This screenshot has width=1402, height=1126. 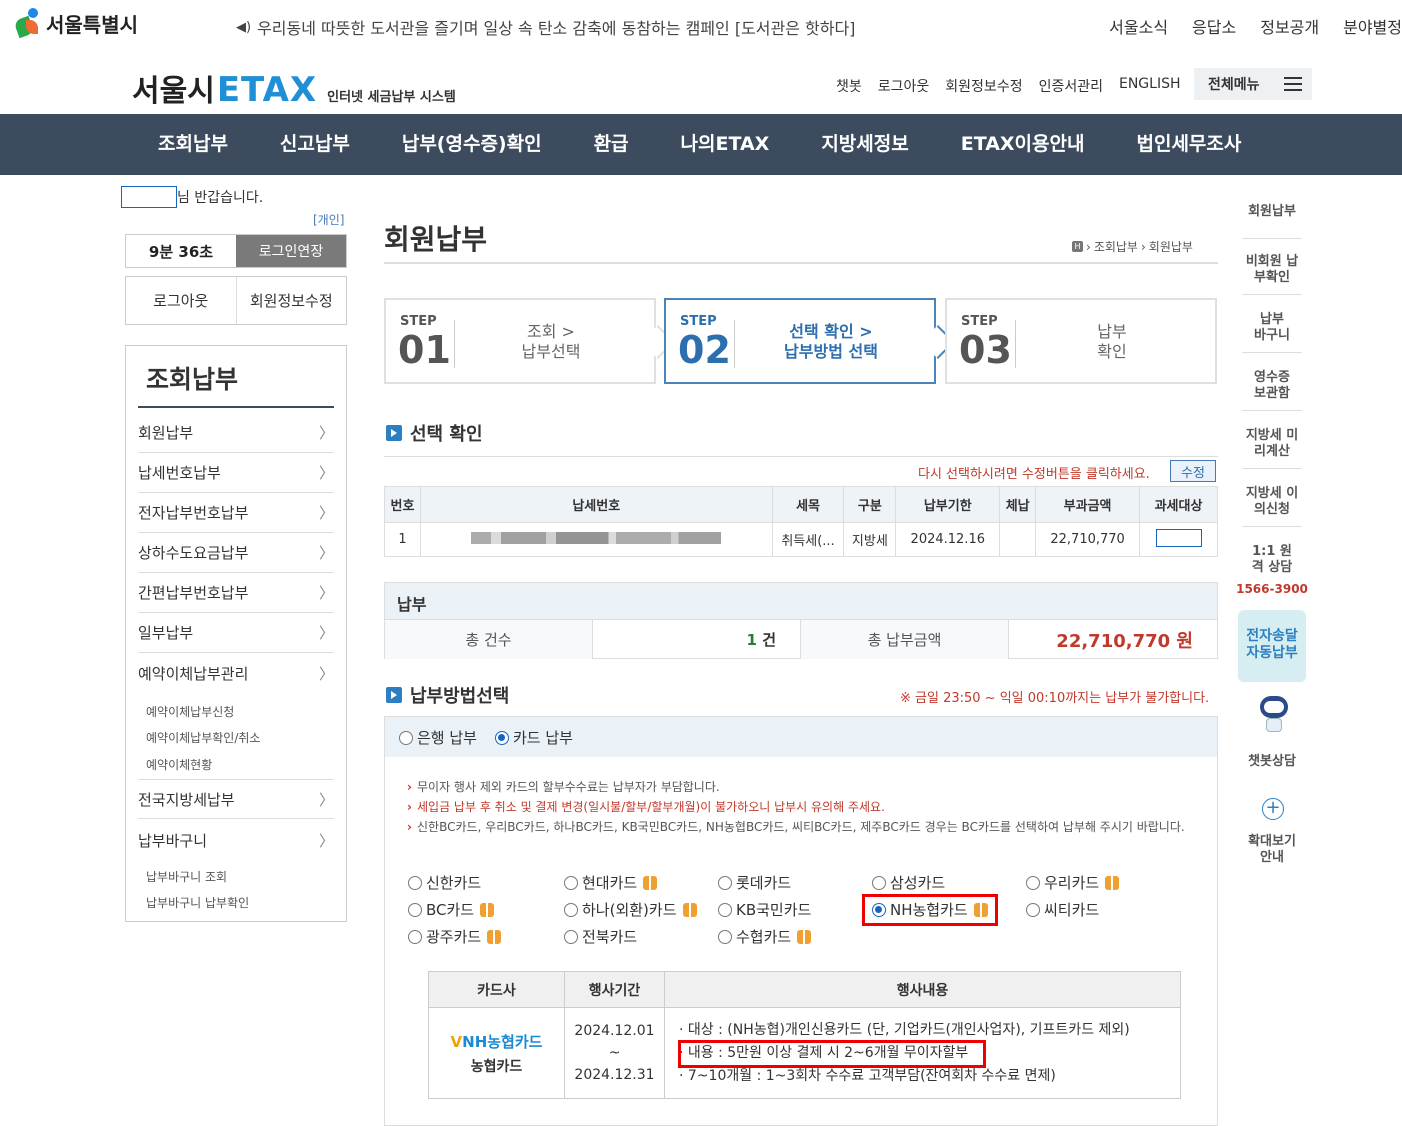 I want to click on seoul-logo: 서울특별시, so click(x=75, y=23).